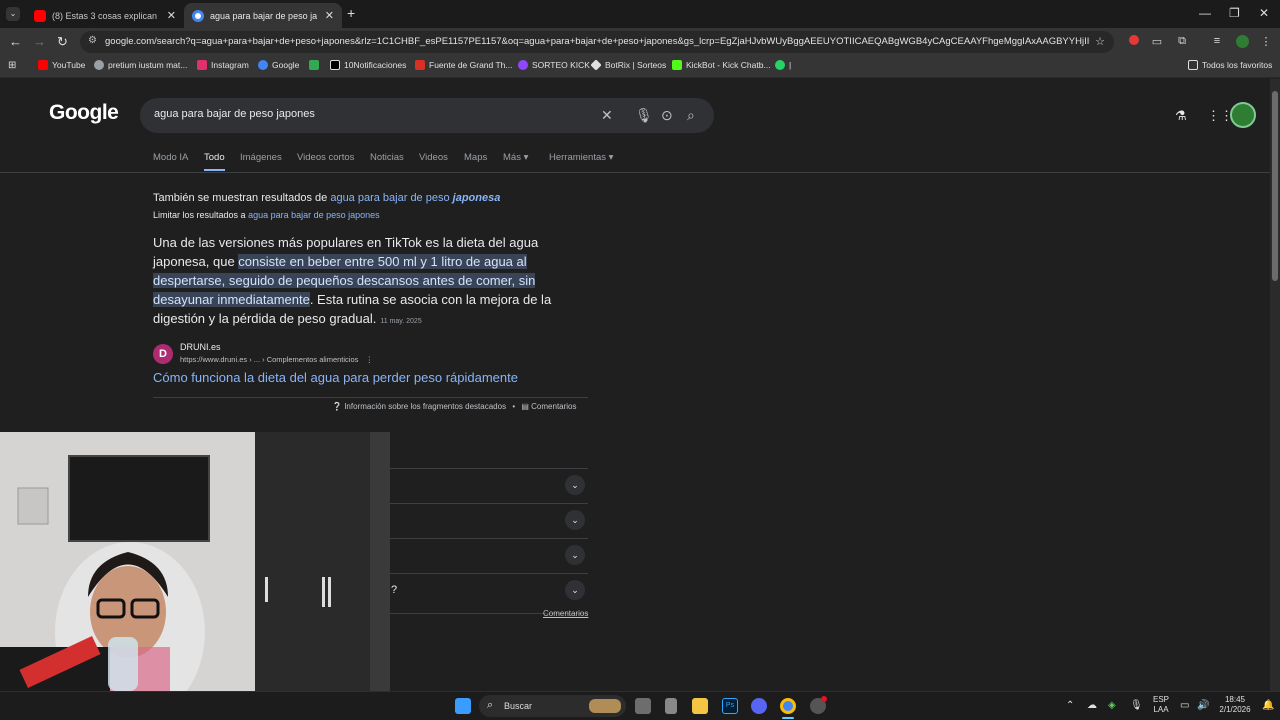 The image size is (1280, 720). I want to click on tab-imagenes: Imágenes, so click(261, 157).